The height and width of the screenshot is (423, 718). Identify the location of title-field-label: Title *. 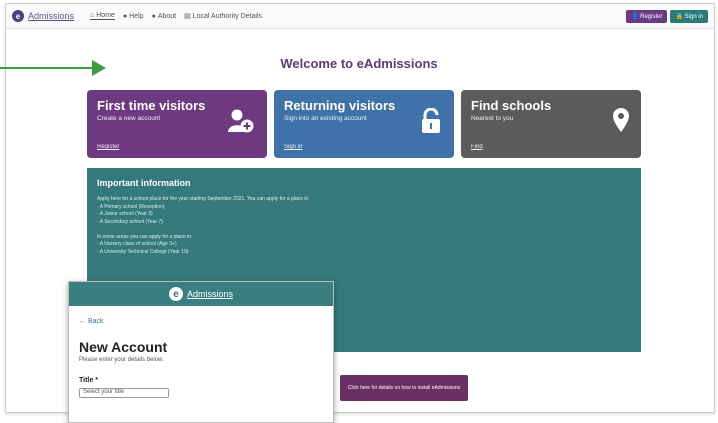
(88, 380).